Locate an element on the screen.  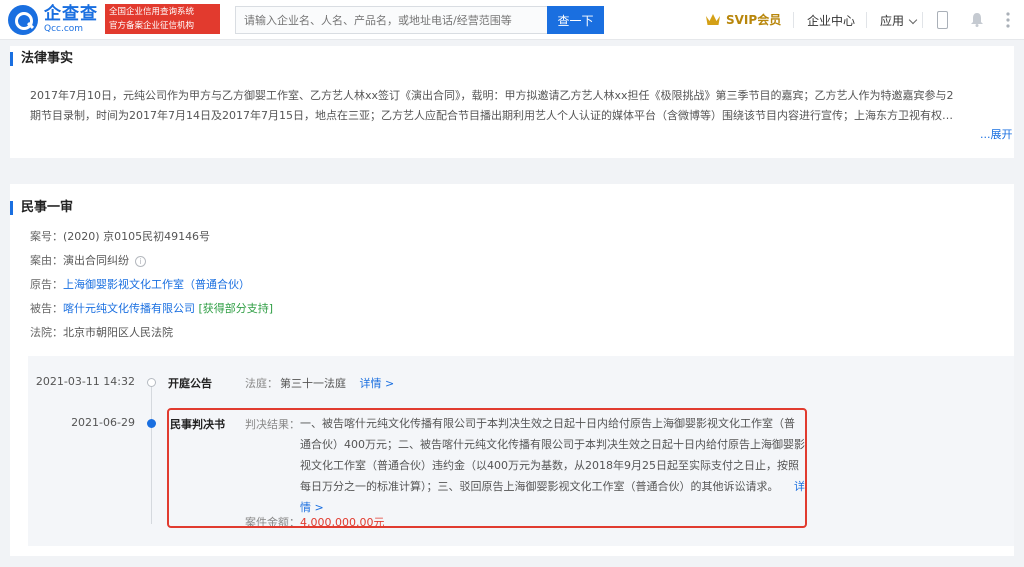
timeline-date: 2021-06-29 is located at coordinates (103, 422).